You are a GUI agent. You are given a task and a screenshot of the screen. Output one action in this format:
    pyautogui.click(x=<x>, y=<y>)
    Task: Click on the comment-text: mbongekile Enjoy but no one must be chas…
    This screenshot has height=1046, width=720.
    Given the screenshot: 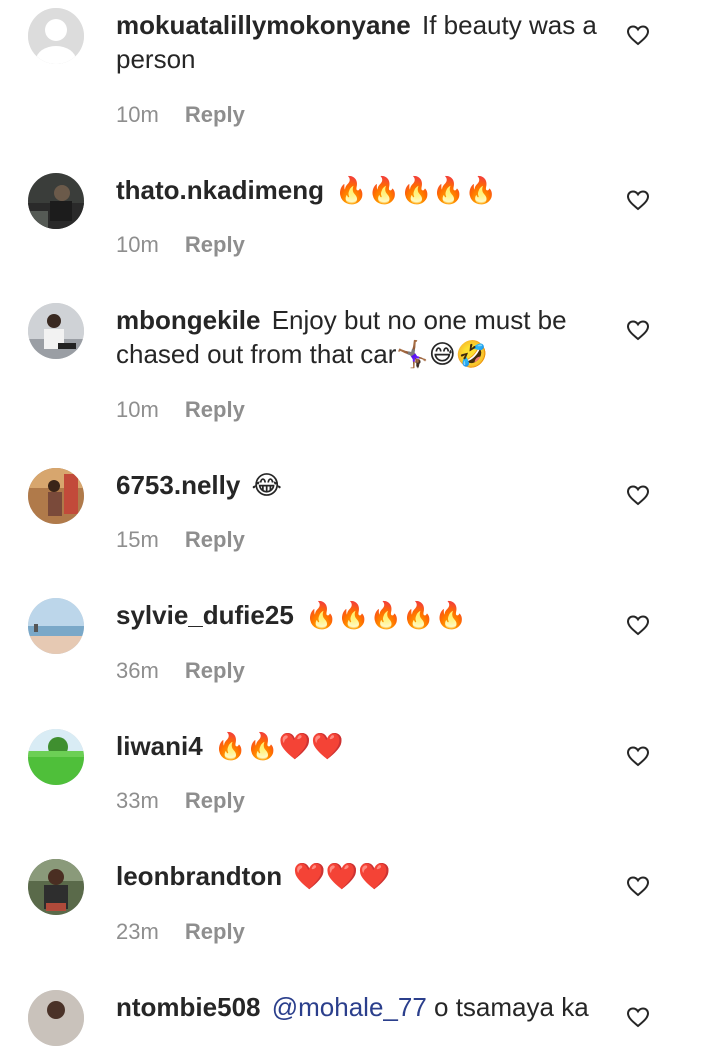 What is the action you would take?
    pyautogui.click(x=361, y=337)
    